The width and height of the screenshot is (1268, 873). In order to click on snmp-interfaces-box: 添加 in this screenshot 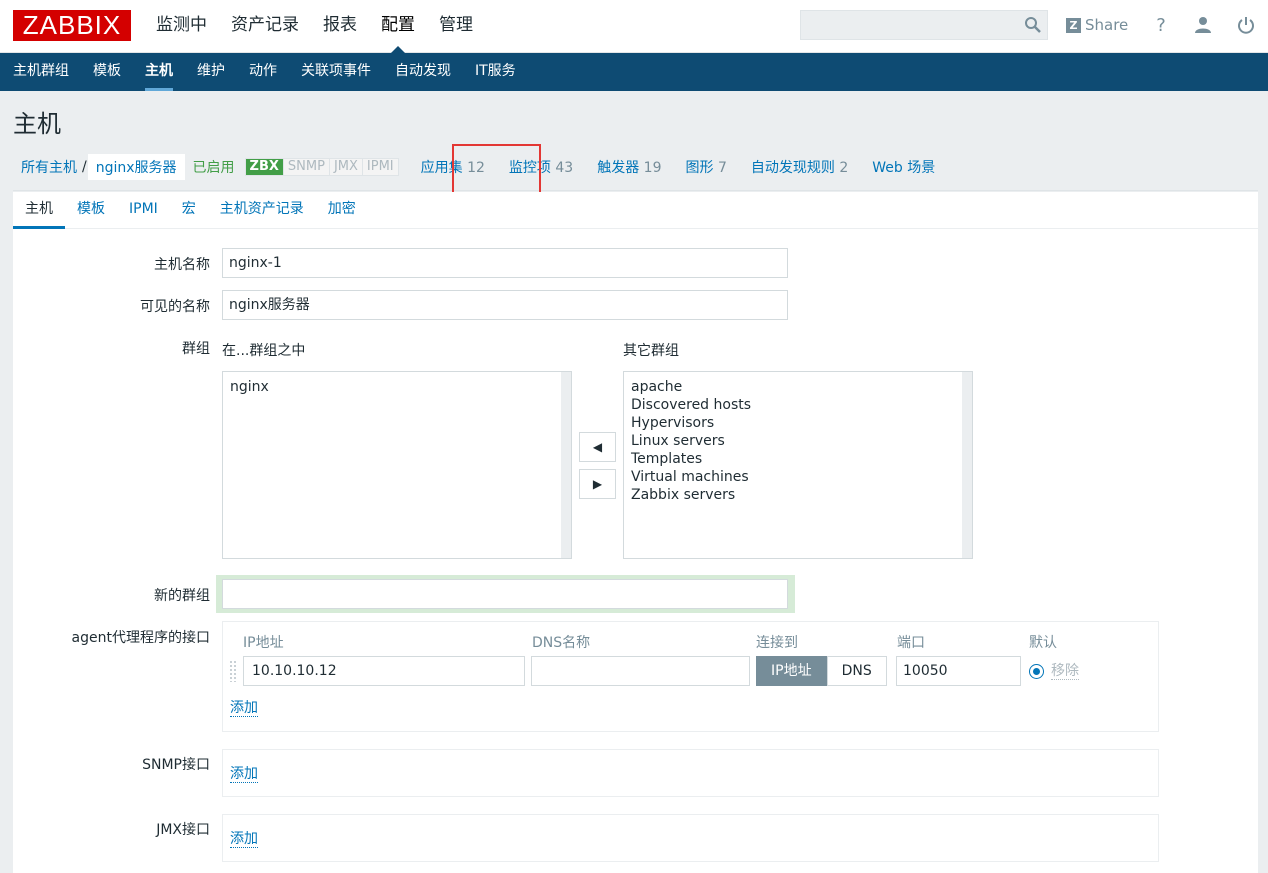, I will do `click(690, 773)`.